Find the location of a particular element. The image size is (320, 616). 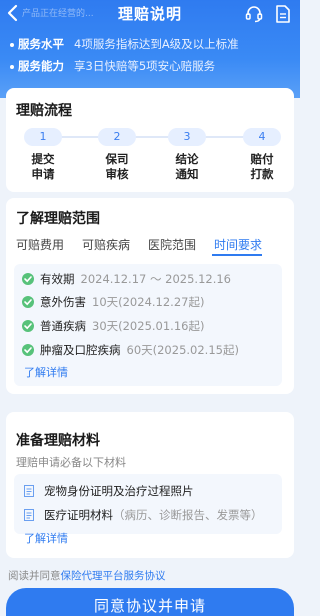

customer-service-icon is located at coordinates (254, 14).